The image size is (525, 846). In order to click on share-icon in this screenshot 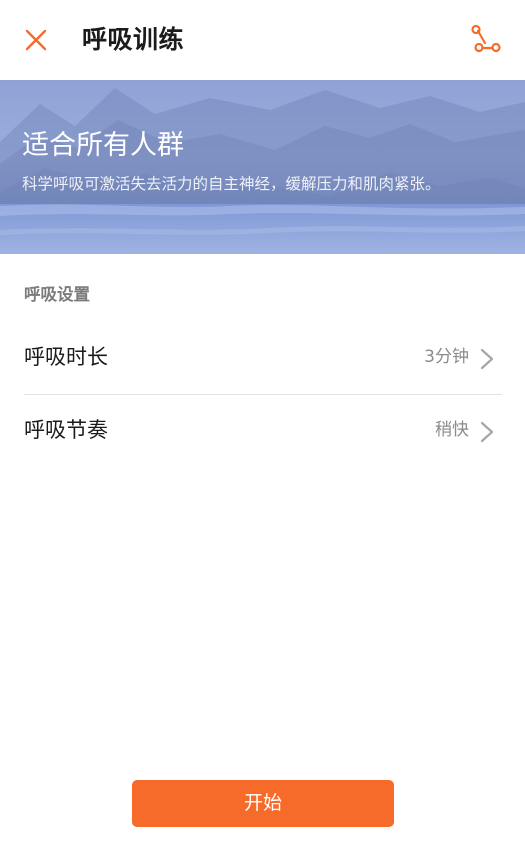, I will do `click(485, 40)`.